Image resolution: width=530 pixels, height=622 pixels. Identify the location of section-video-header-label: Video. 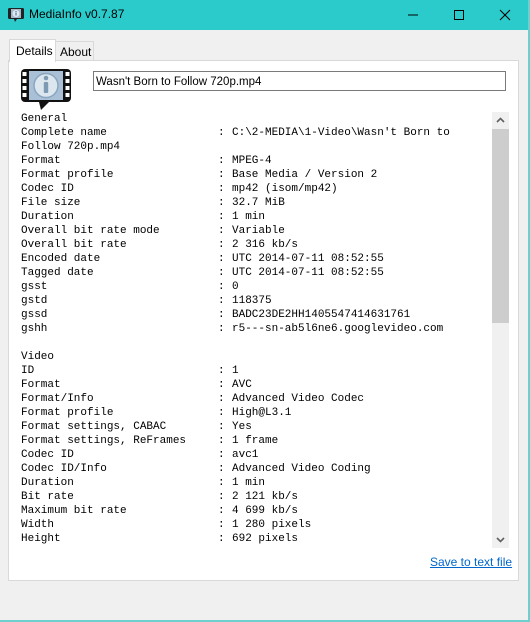
(38, 357).